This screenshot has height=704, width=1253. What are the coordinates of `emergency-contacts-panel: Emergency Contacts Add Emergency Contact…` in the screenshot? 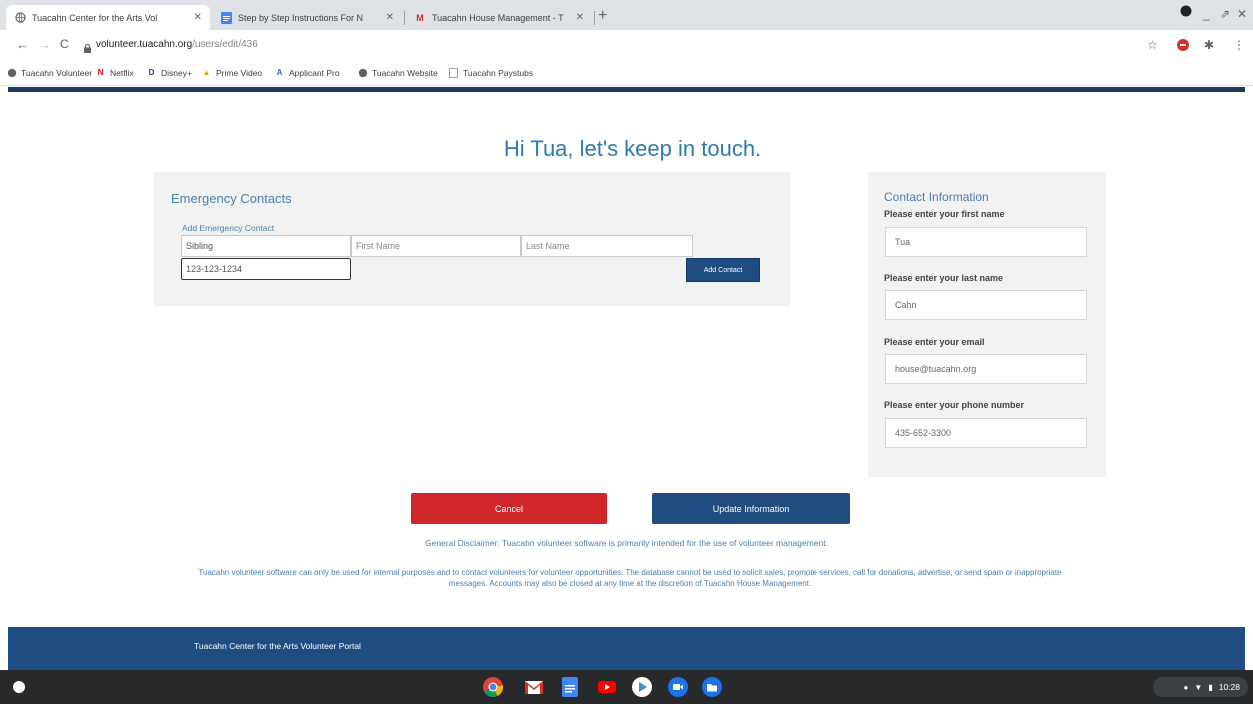 It's located at (472, 239).